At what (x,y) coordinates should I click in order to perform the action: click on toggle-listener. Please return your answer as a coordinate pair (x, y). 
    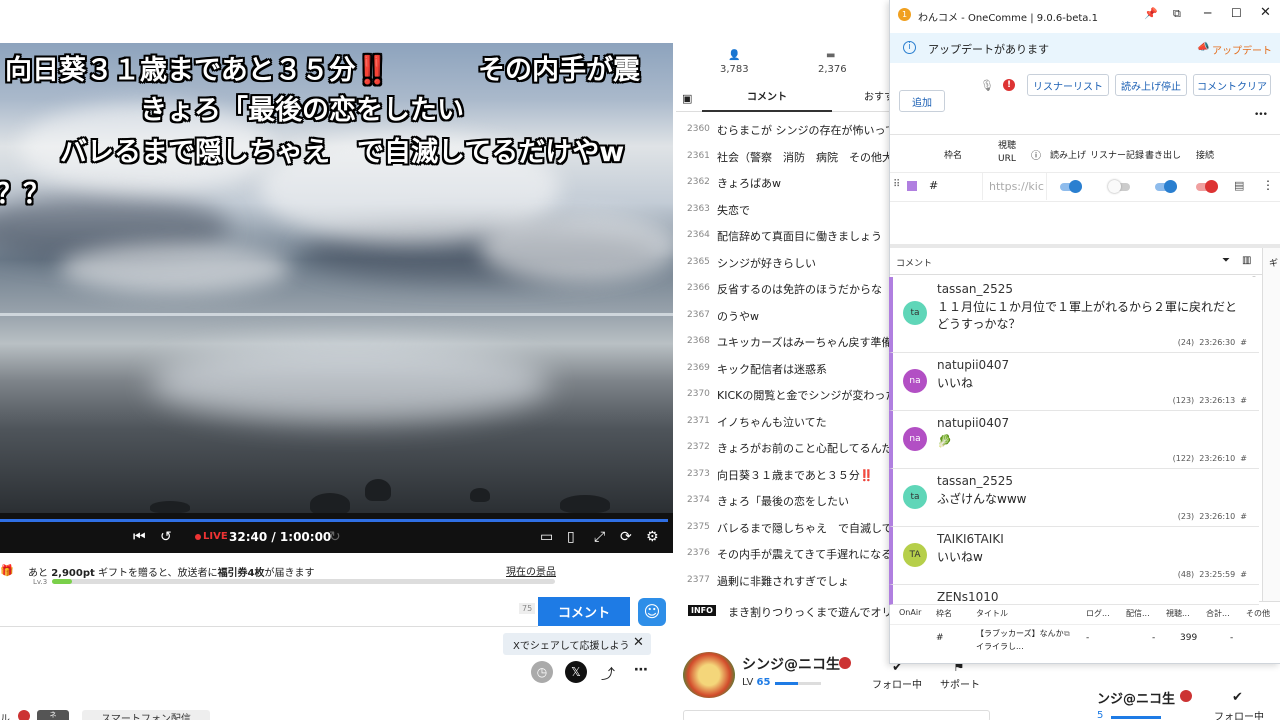
    Looking at the image, I should click on (1119, 186).